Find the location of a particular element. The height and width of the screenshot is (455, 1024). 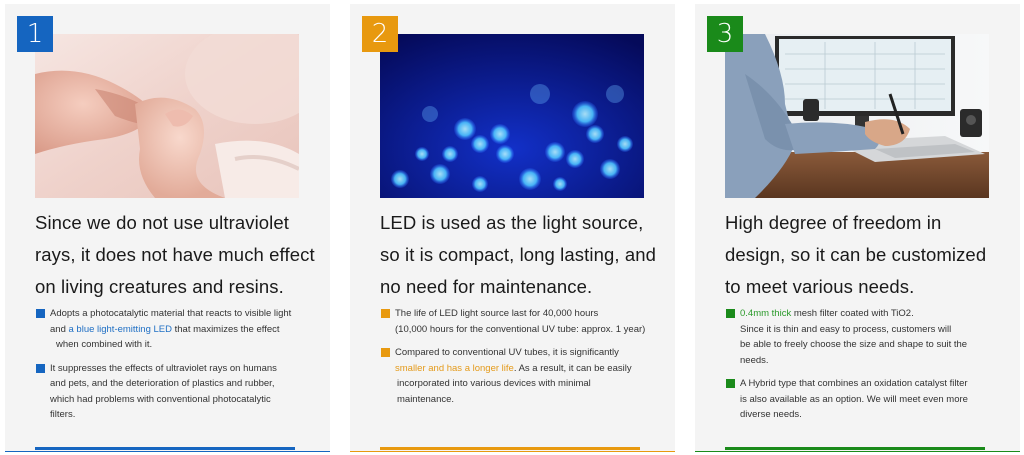

card-number-badge: 3 is located at coordinates (725, 34).